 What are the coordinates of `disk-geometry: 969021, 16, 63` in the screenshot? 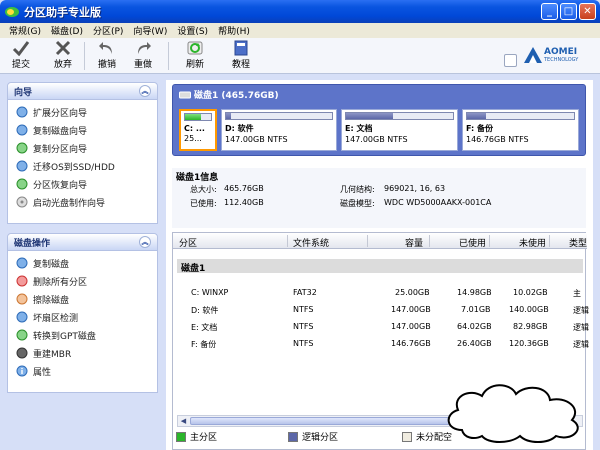 It's located at (415, 188).